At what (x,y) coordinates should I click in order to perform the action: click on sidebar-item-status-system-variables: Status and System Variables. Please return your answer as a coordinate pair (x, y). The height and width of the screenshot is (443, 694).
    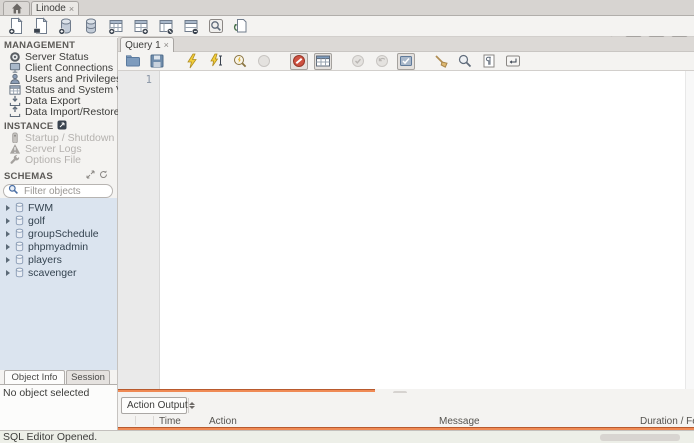
    Looking at the image, I should click on (59, 89).